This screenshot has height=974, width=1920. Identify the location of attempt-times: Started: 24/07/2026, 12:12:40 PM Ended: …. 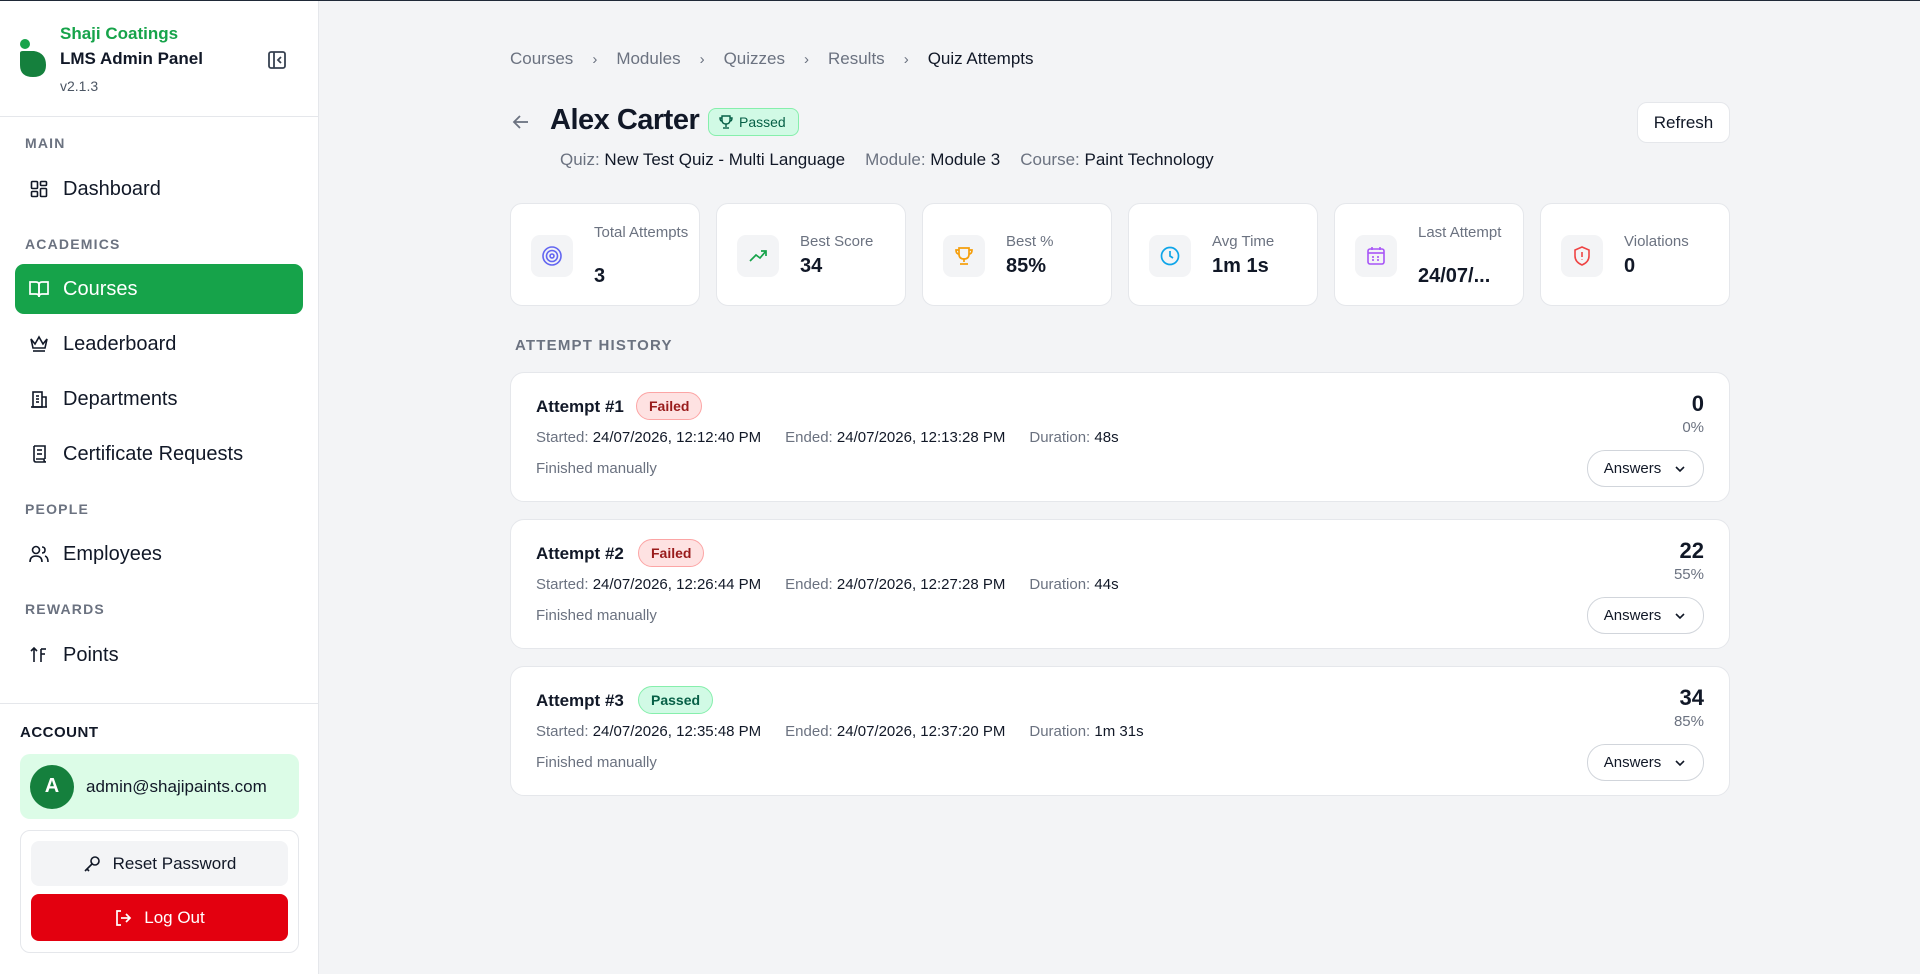
(839, 437).